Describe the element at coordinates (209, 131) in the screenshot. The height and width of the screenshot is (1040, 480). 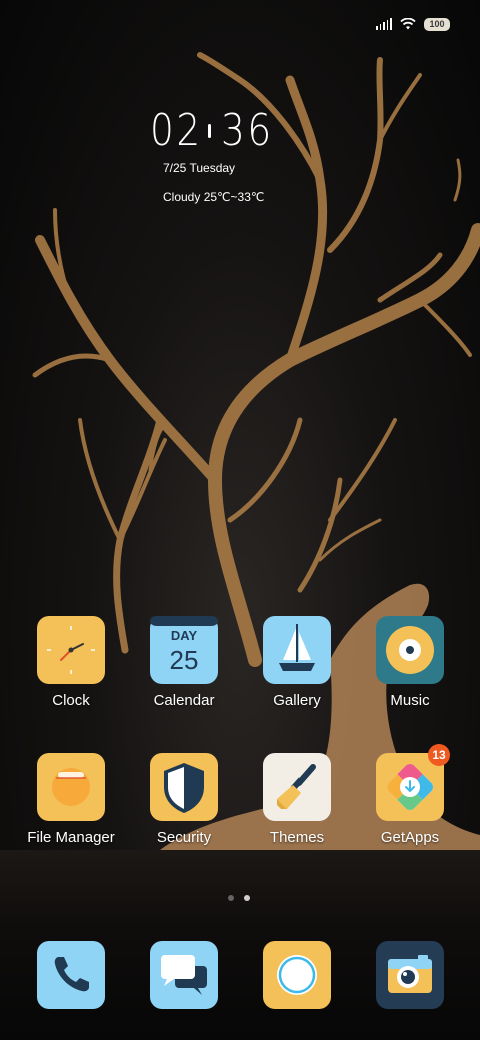
I see `time-separator` at that location.